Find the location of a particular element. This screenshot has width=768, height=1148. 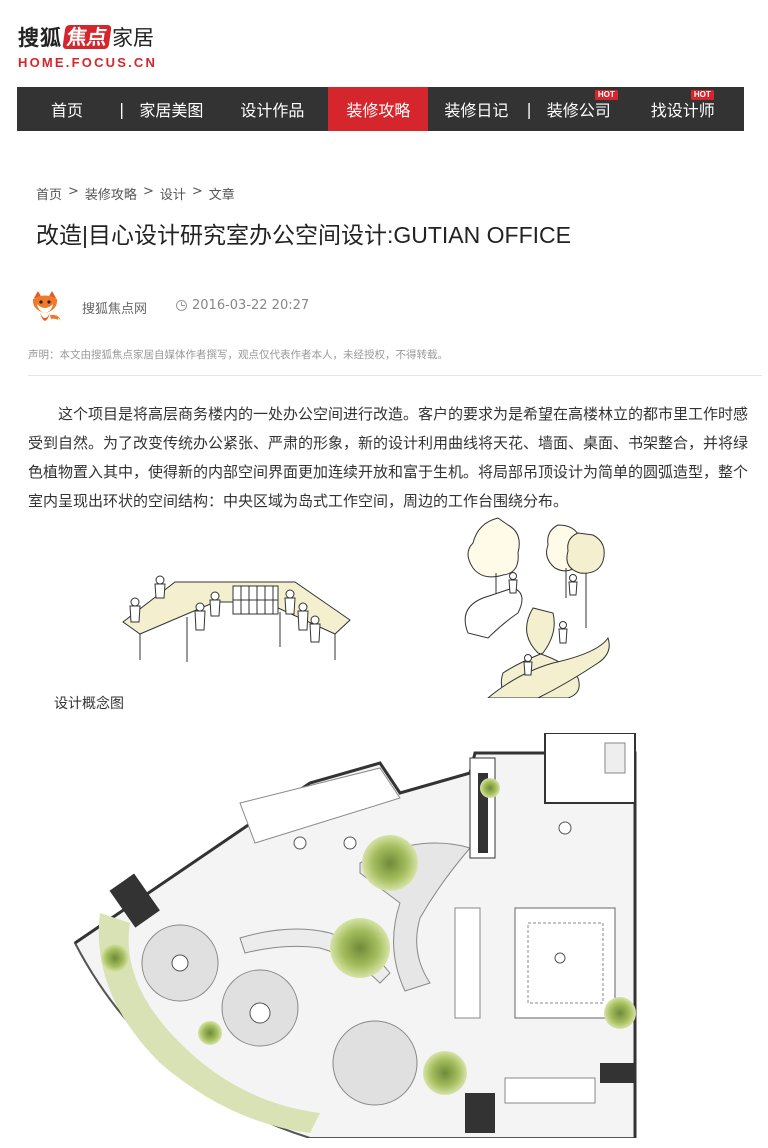

nav-item-label: 首页 is located at coordinates (66, 110).